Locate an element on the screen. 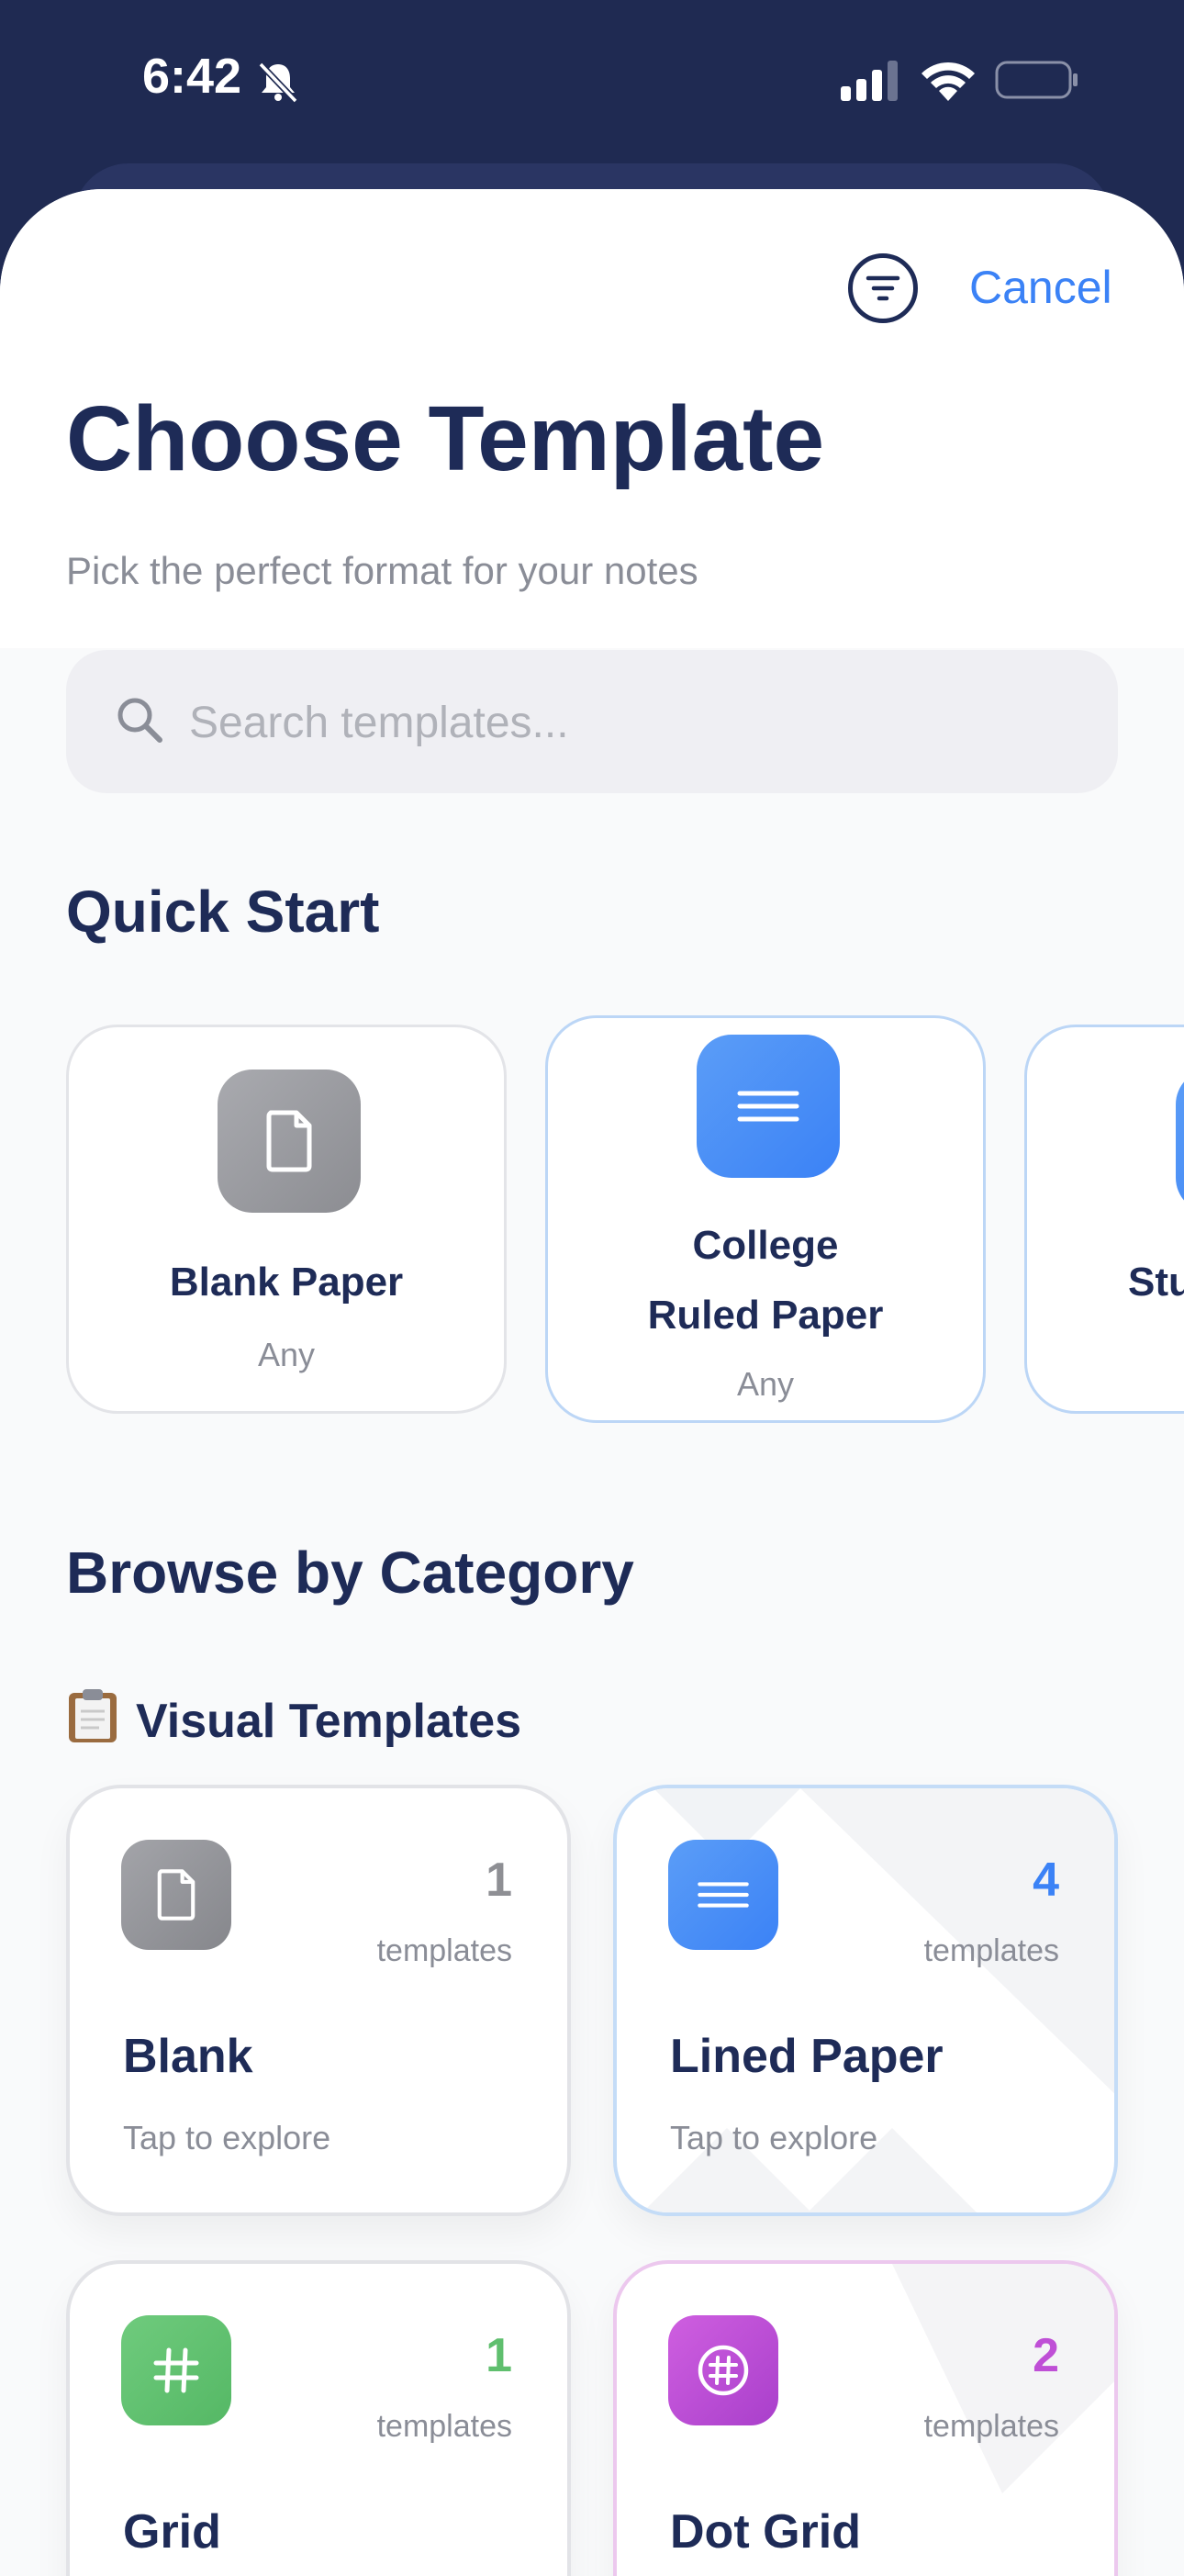  page-title: Choose Template is located at coordinates (445, 438).